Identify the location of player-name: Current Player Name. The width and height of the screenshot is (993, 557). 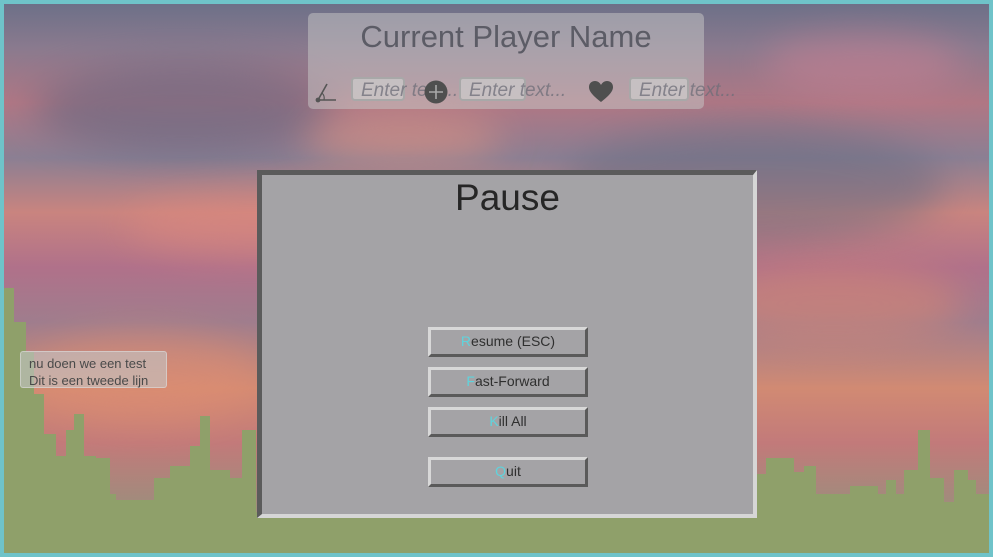
(506, 36).